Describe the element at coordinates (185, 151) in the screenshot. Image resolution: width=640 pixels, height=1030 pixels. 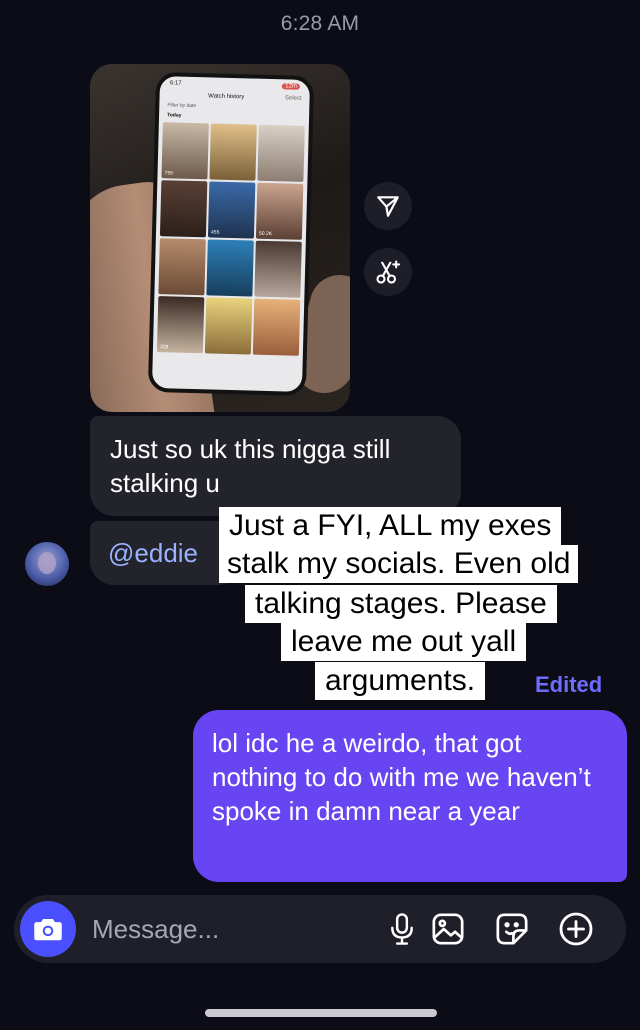
I see `video-tile: 755` at that location.